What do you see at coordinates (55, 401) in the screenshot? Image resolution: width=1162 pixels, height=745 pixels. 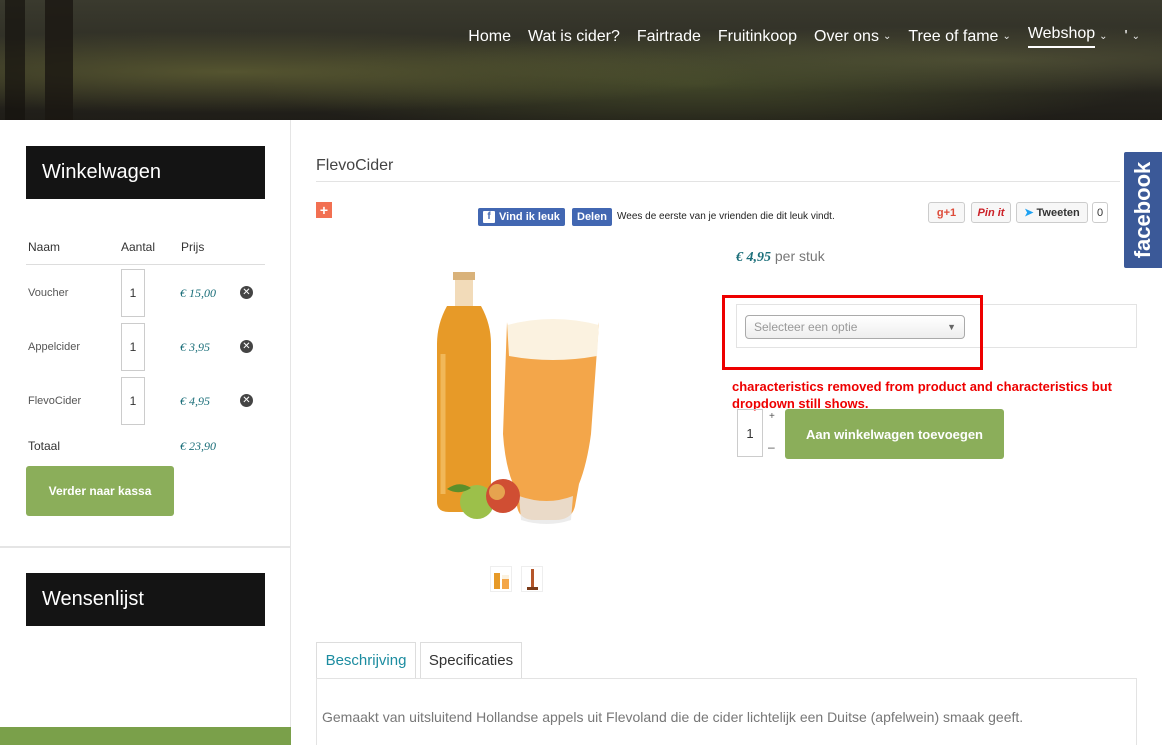 I see `cart-item-name: FlevoCider` at bounding box center [55, 401].